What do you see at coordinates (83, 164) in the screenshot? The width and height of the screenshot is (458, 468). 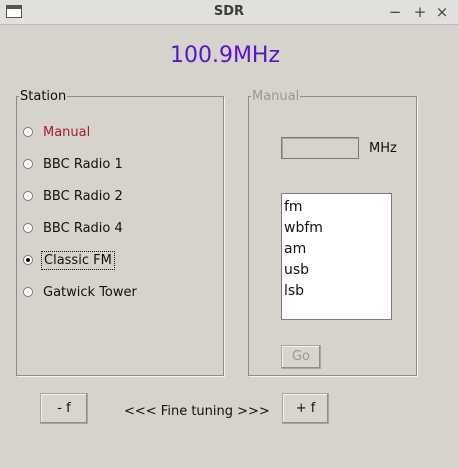 I see `station-option-label: BBC Radio 1` at bounding box center [83, 164].